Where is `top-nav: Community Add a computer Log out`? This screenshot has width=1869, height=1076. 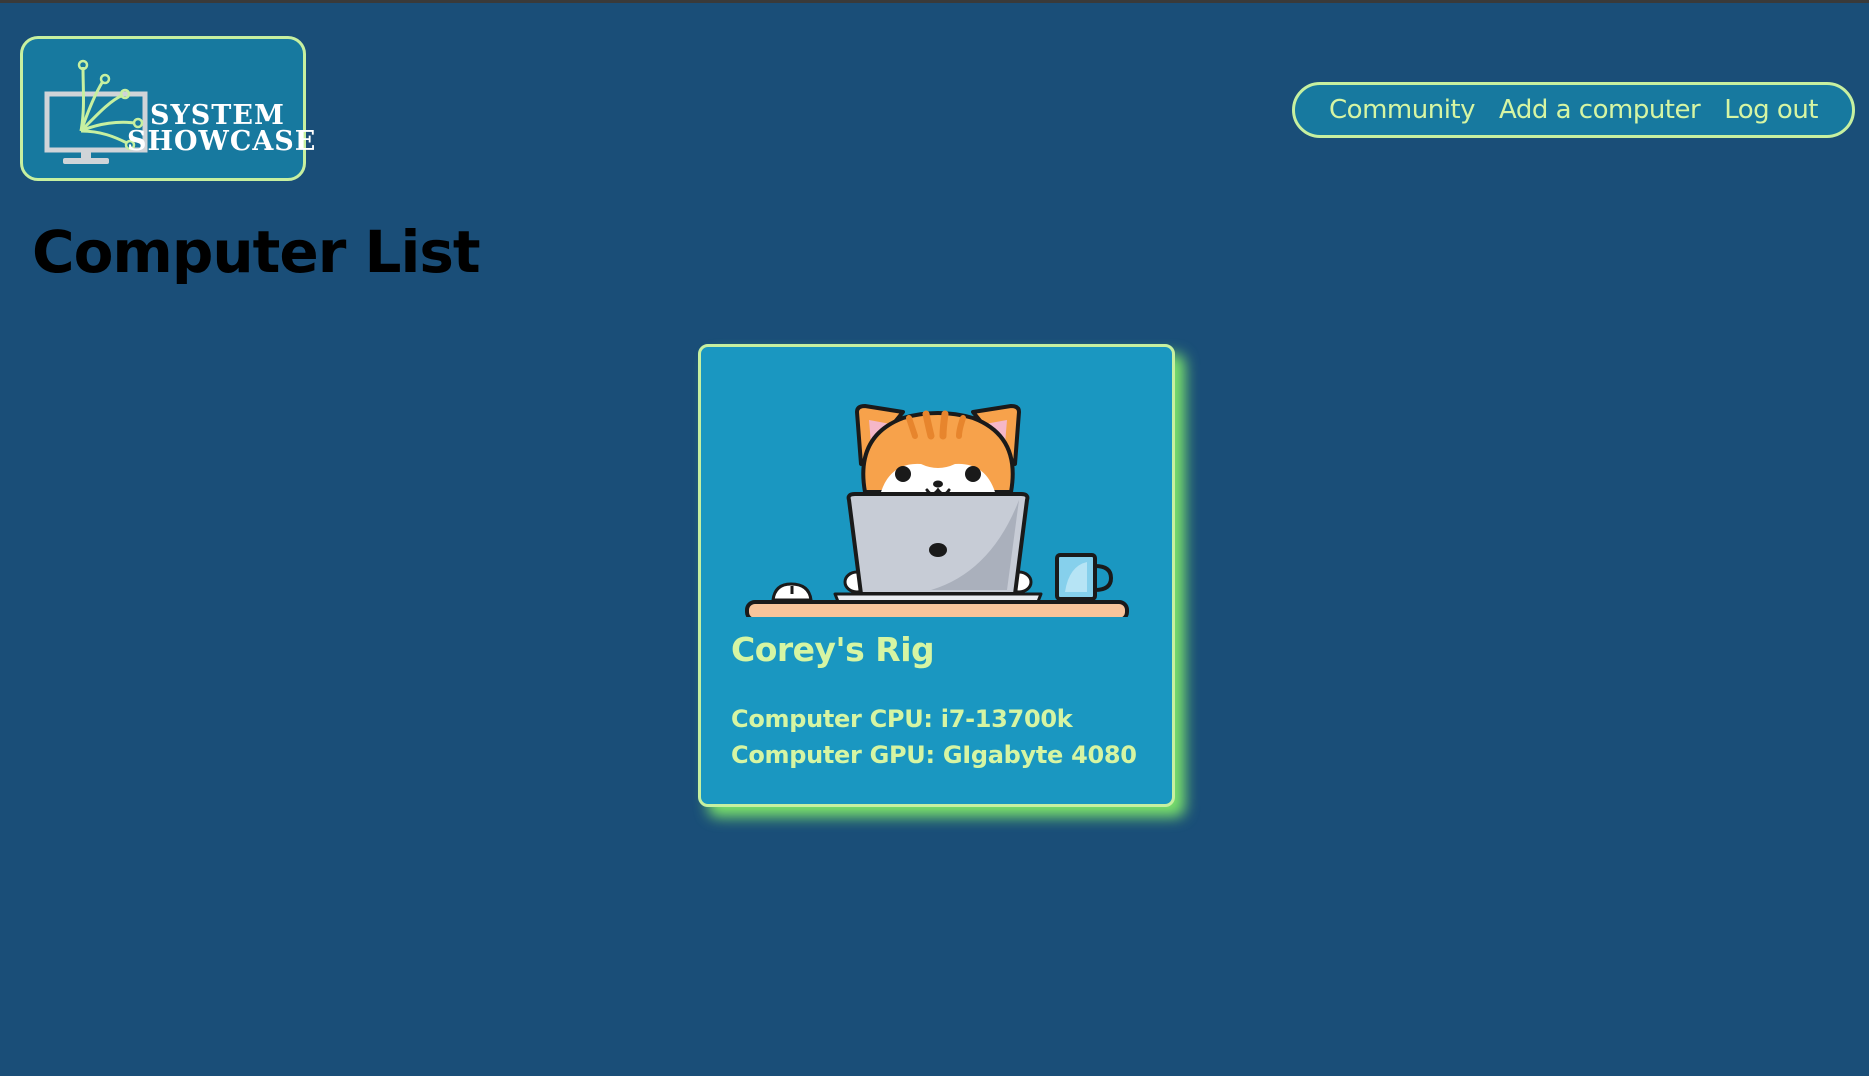
top-nav: Community Add a computer Log out is located at coordinates (1573, 110).